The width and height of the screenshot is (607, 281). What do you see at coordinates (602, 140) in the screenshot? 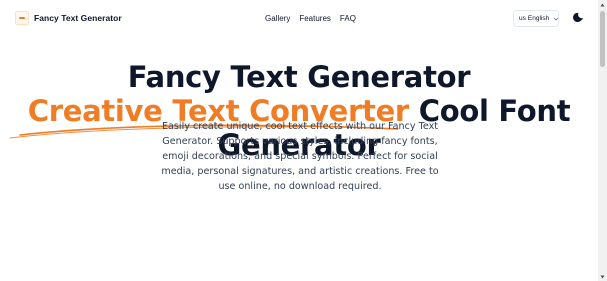
I see `page-scrollbar` at bounding box center [602, 140].